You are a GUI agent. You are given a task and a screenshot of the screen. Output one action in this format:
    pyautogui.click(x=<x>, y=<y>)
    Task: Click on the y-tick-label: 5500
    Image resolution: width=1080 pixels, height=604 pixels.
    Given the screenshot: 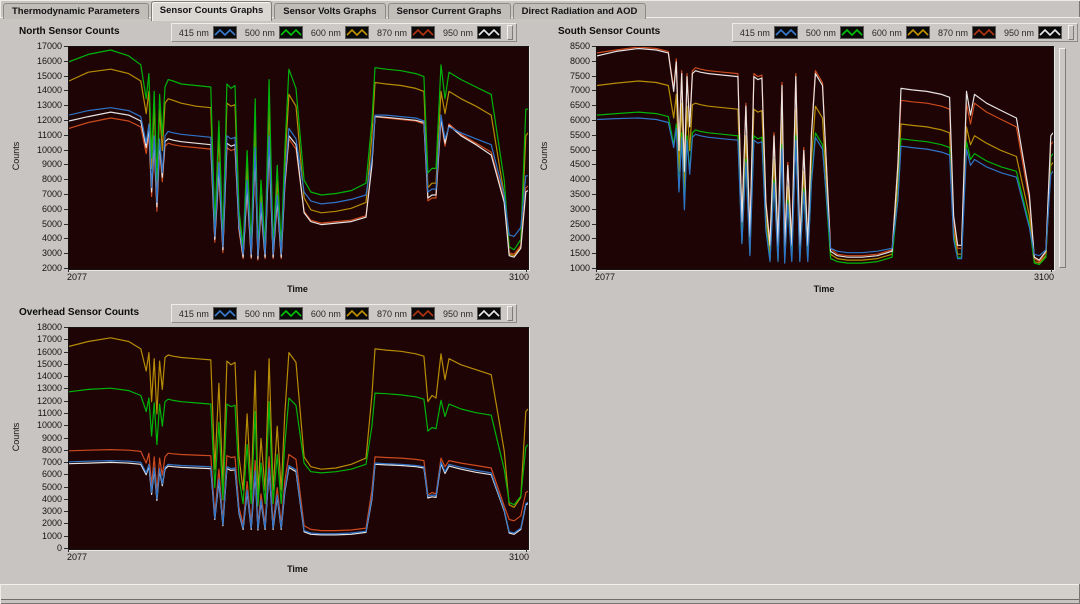 What is the action you would take?
    pyautogui.click(x=579, y=134)
    